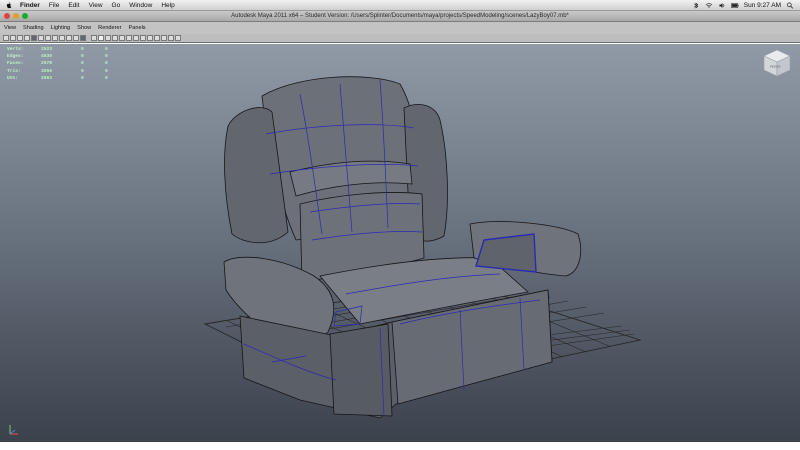 The image size is (800, 450). Describe the element at coordinates (57, 71) in the screenshot. I see `hud-row: Tris: 3556 0 0` at that location.